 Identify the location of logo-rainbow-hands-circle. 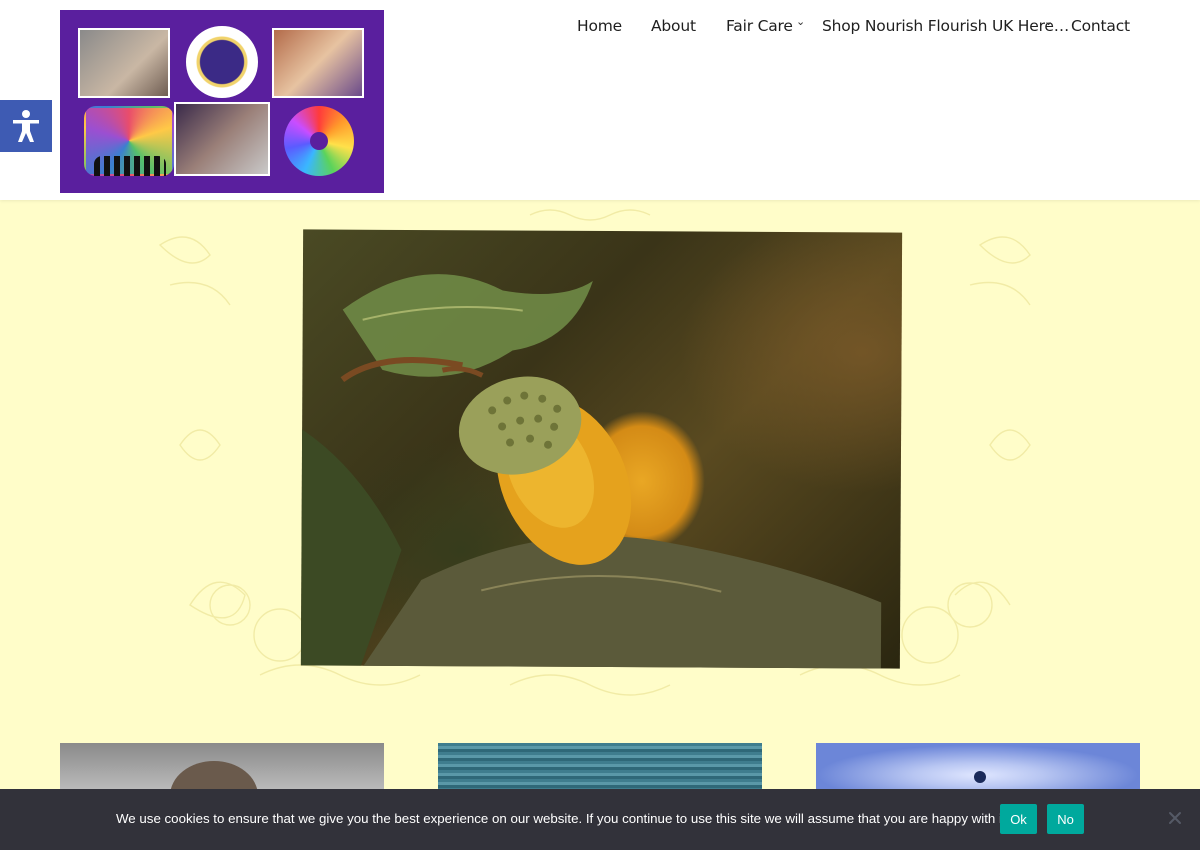
(319, 141).